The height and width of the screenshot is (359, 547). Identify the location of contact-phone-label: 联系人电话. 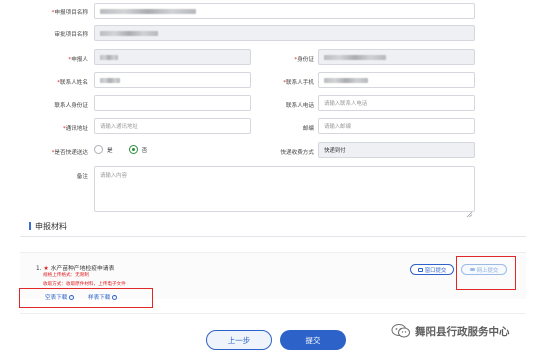
(300, 106).